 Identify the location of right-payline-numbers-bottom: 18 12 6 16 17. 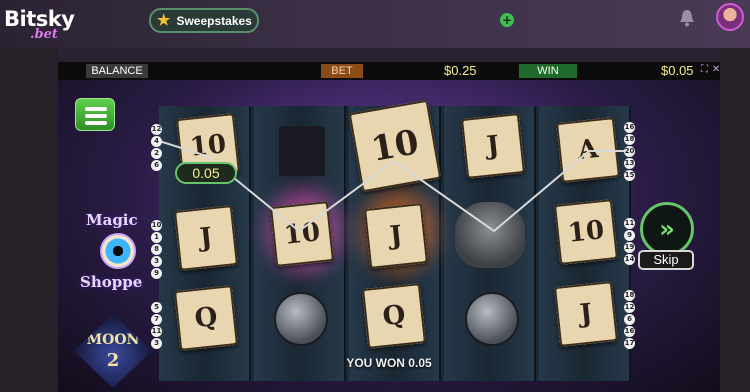
(630, 320).